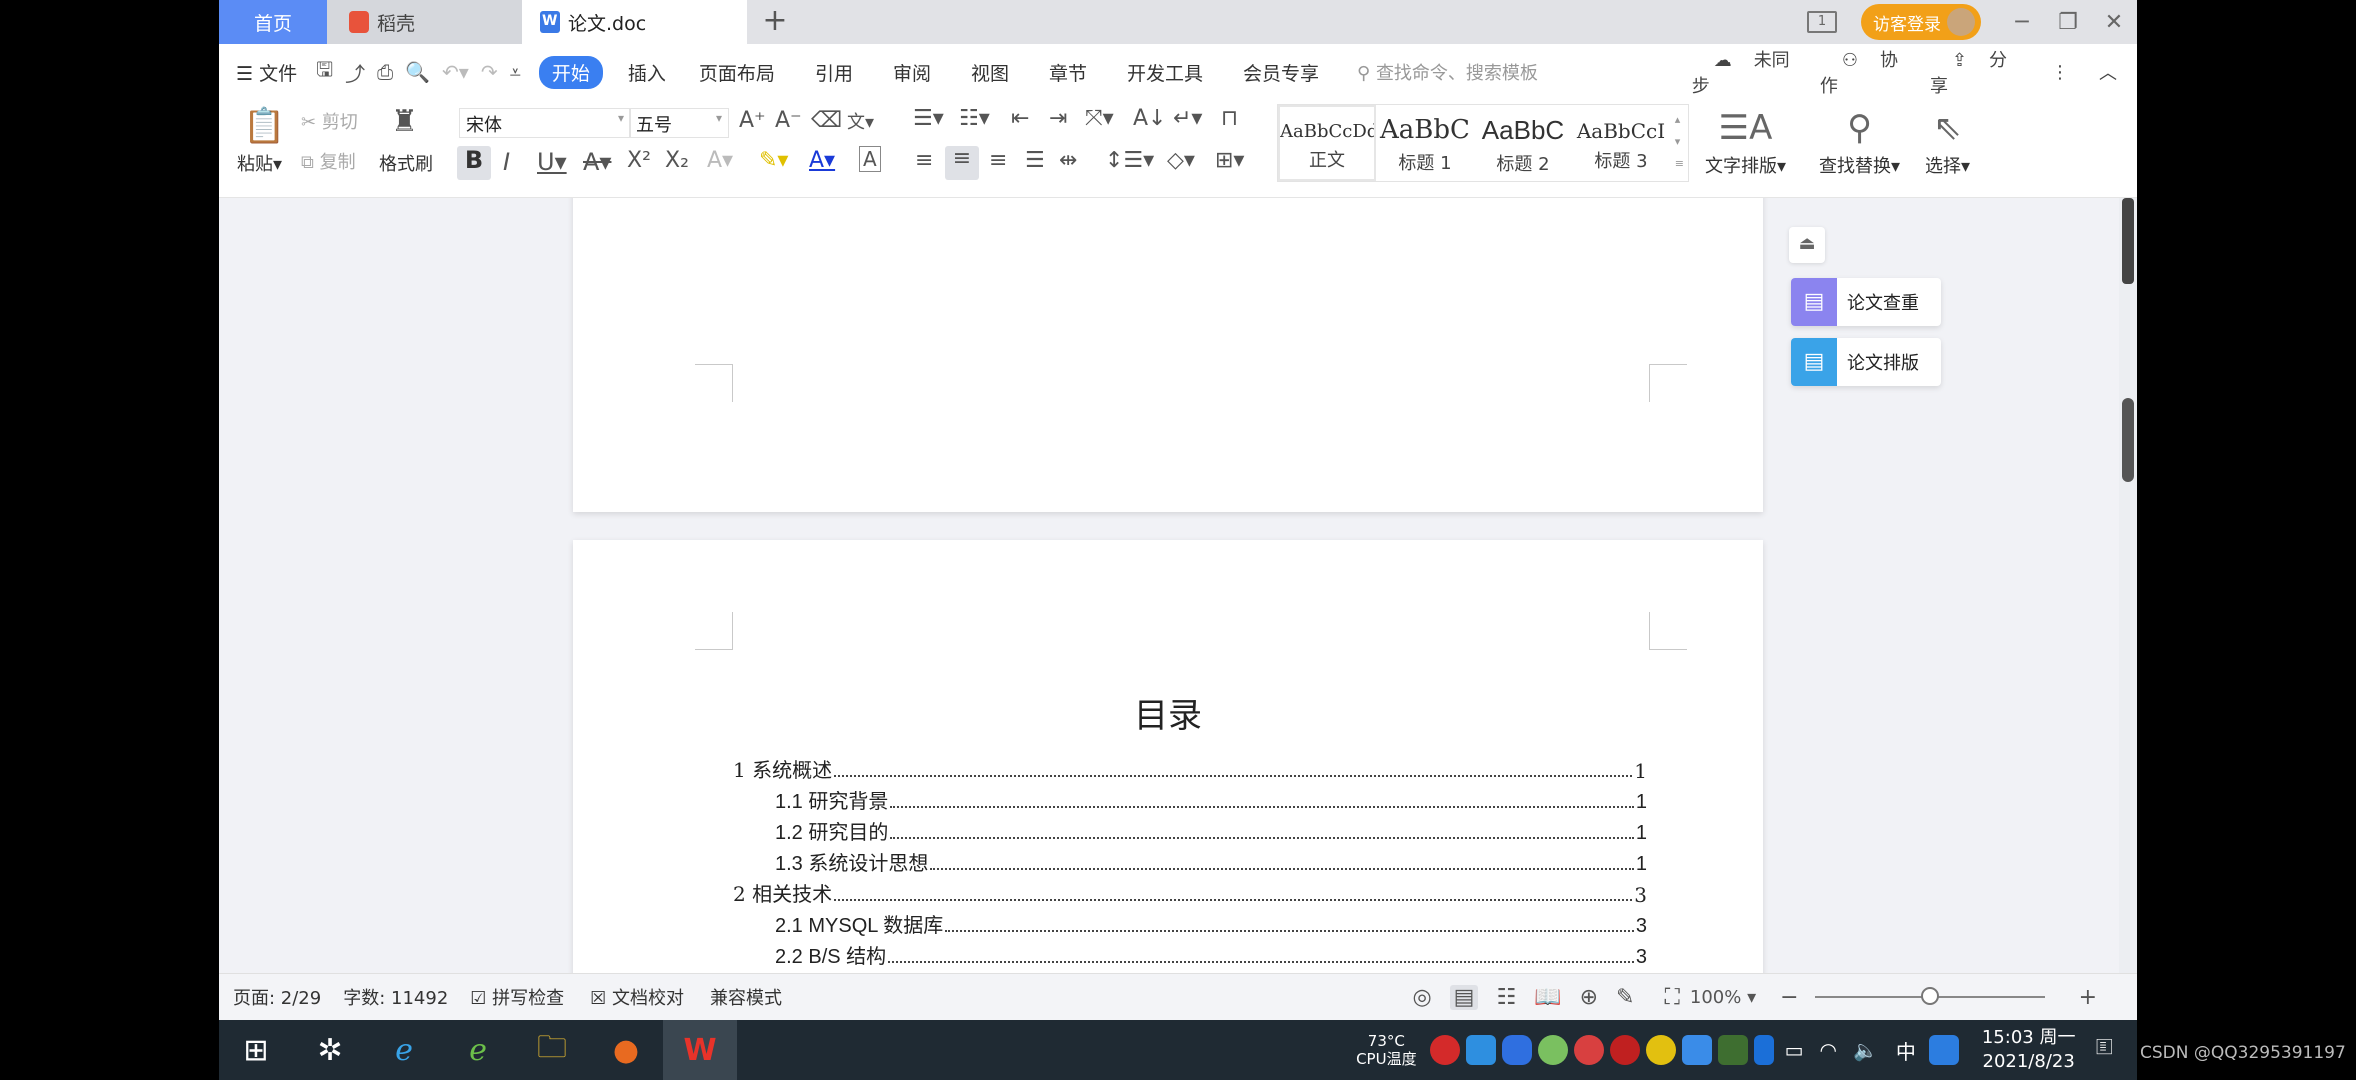  I want to click on sort-icon: A↓, so click(1149, 118).